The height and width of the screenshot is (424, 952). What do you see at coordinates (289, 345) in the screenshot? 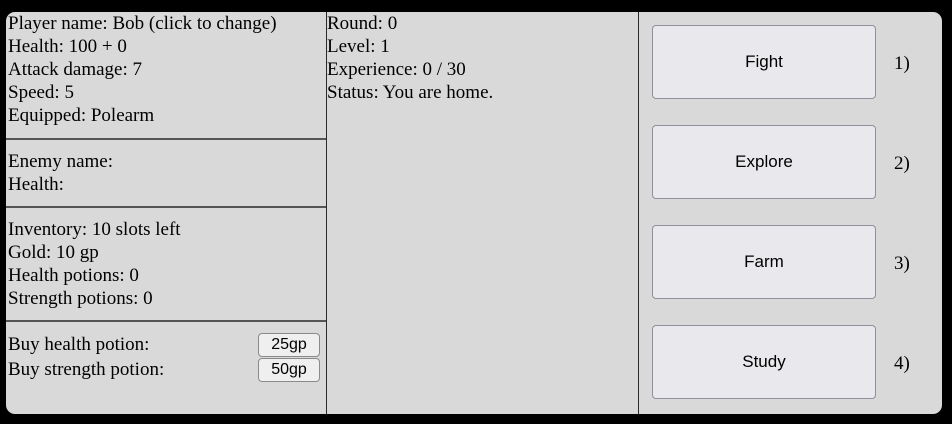
I see `buy-health-potion-button: 25gp` at bounding box center [289, 345].